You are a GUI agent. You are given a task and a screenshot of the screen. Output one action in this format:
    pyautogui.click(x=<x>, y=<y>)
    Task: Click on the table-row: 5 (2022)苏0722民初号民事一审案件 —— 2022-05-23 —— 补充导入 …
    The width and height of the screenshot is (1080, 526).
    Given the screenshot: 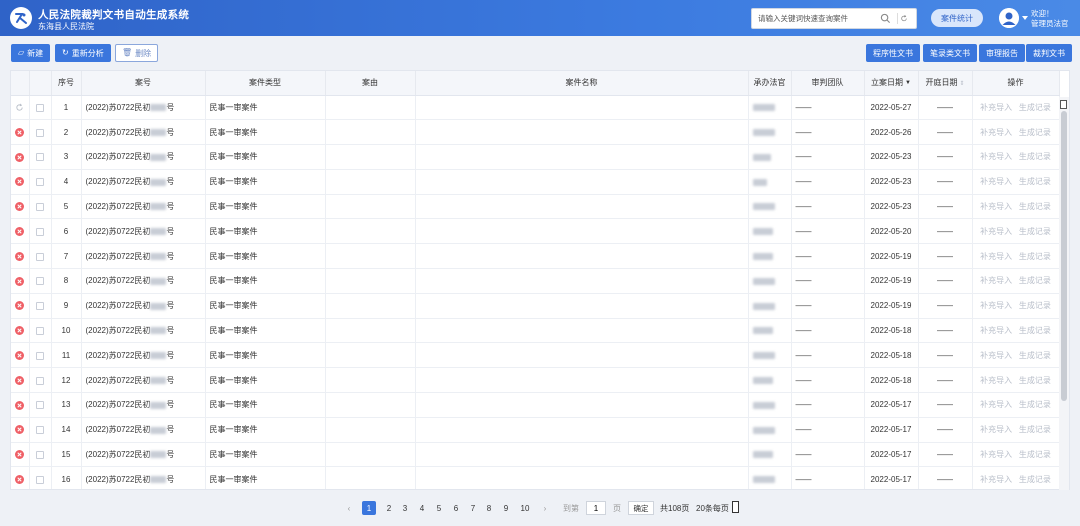 What is the action you would take?
    pyautogui.click(x=535, y=207)
    